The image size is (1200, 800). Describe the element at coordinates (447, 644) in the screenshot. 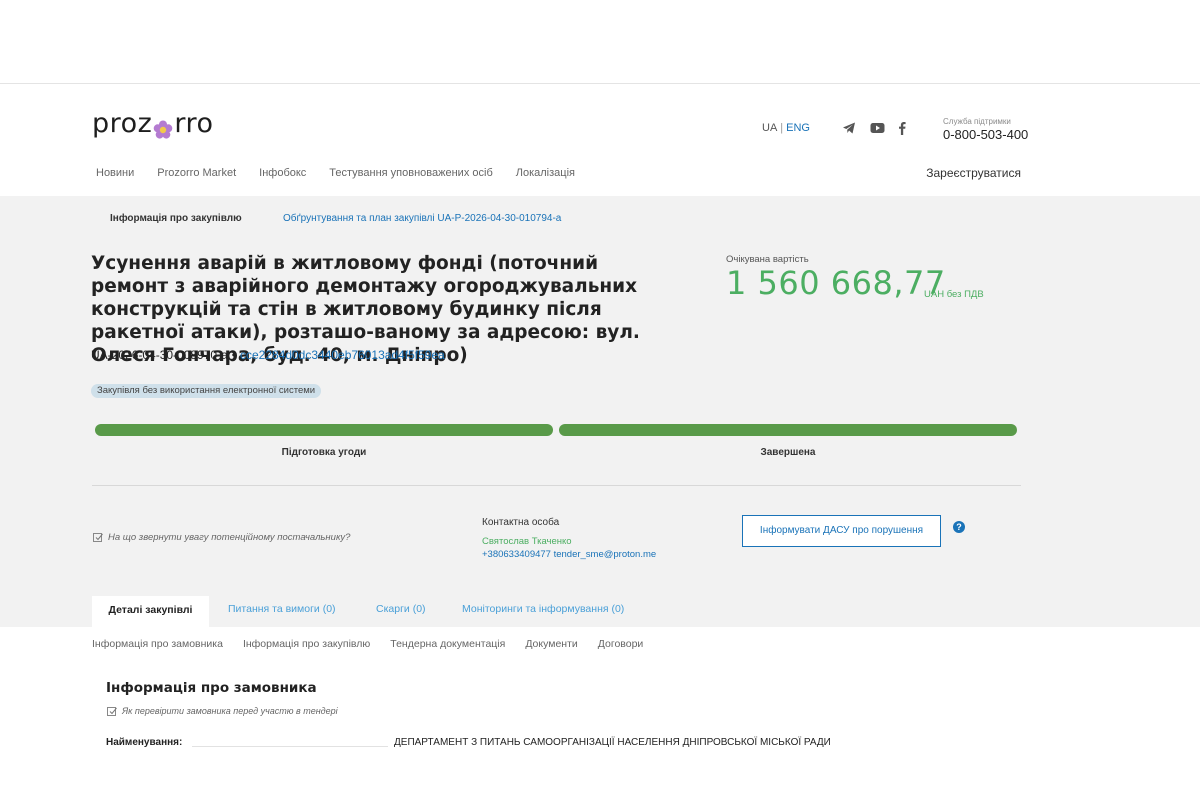

I see `subnav-documentation: Тендерна документація` at that location.